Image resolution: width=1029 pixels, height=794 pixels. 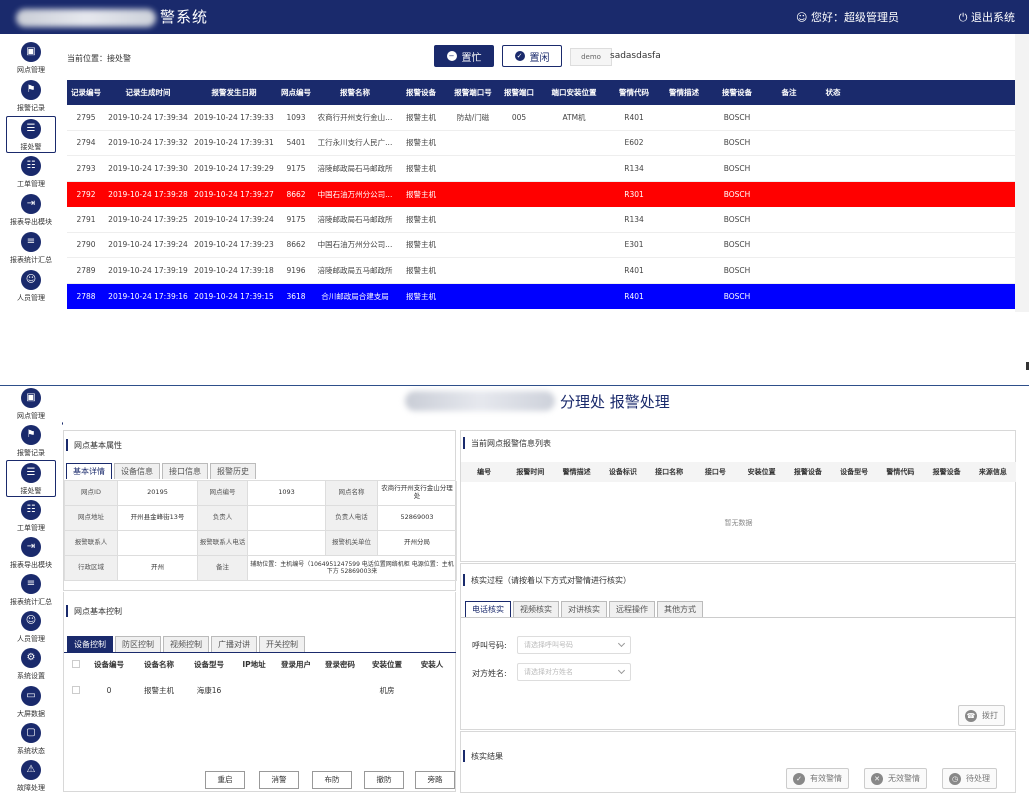 I want to click on contact-name-select: 请选择对方姓名, so click(x=574, y=672).